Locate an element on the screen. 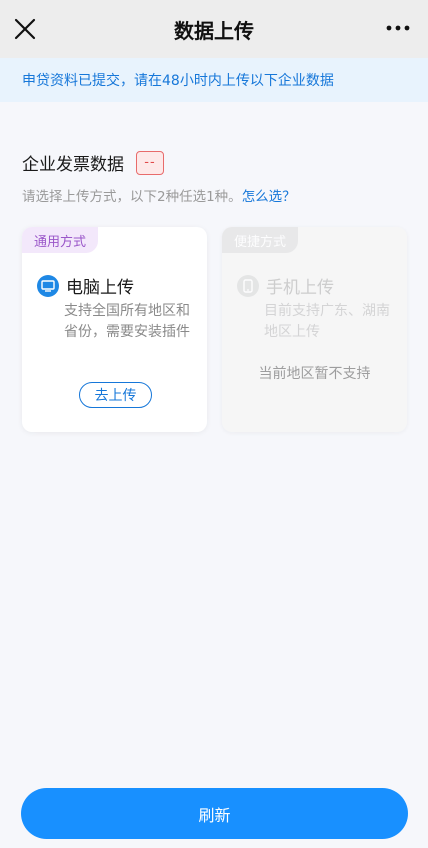  mobile-upload-card: 便捷方式 手机上传 目前支持广东、湖南地区上传 当前地区暂不支持 is located at coordinates (314, 329).